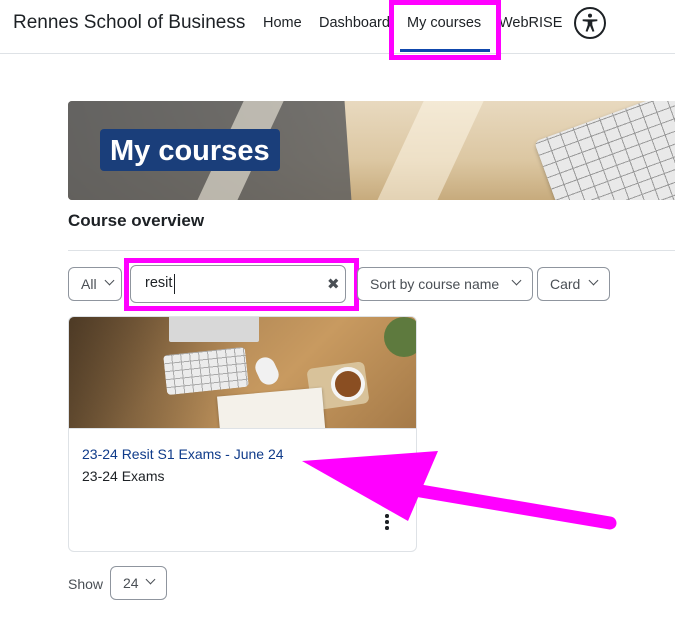 This screenshot has height=638, width=675. I want to click on sort-dropdown: Sort by course name, so click(445, 284).